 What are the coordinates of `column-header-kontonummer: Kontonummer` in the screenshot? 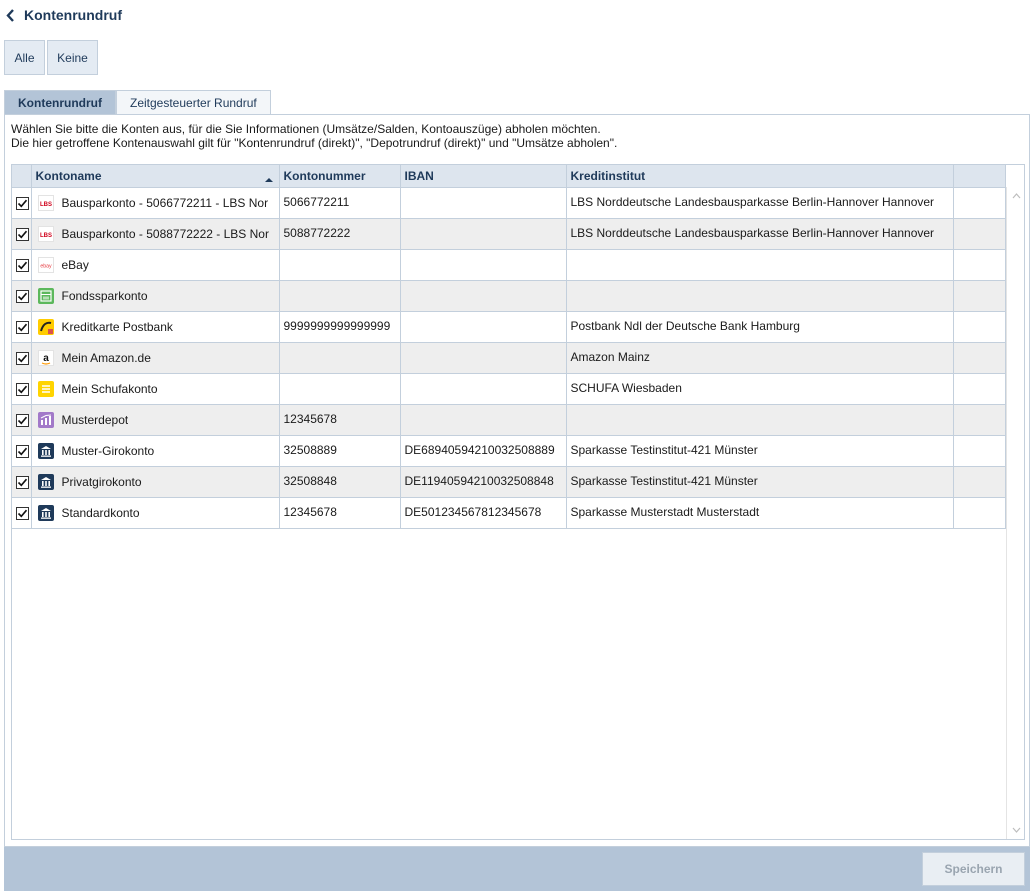 It's located at (340, 176).